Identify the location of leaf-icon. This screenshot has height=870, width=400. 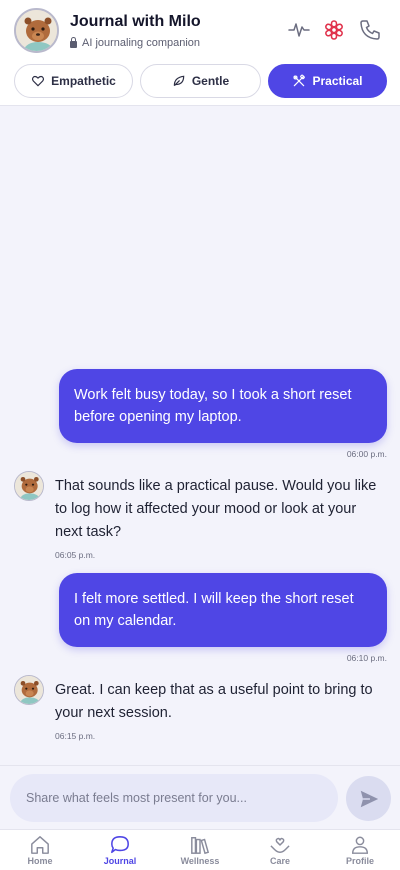
(179, 81).